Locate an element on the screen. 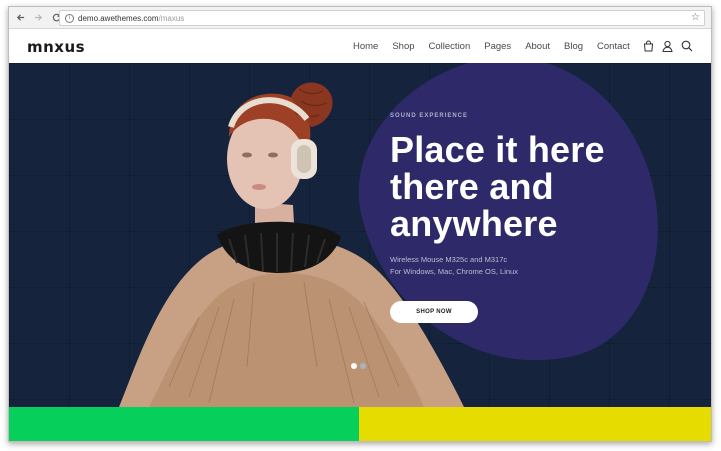 The width and height of the screenshot is (721, 451). hero-headline: Place it here there and anywhere is located at coordinates (540, 186).